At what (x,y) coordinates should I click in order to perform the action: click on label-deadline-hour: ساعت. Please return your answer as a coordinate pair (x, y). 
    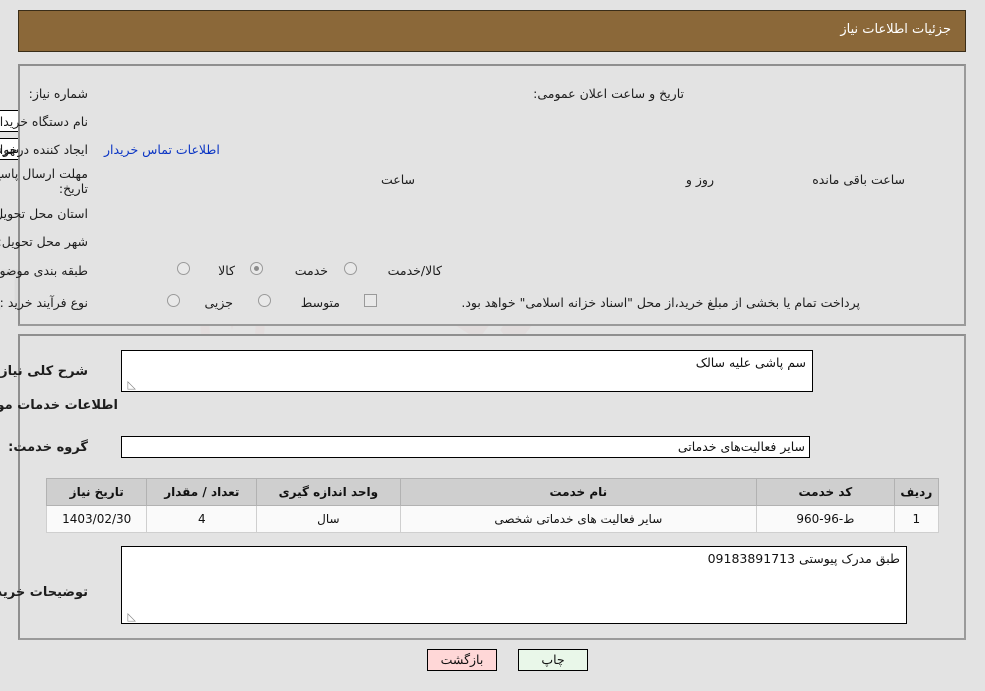
    Looking at the image, I should click on (397, 179).